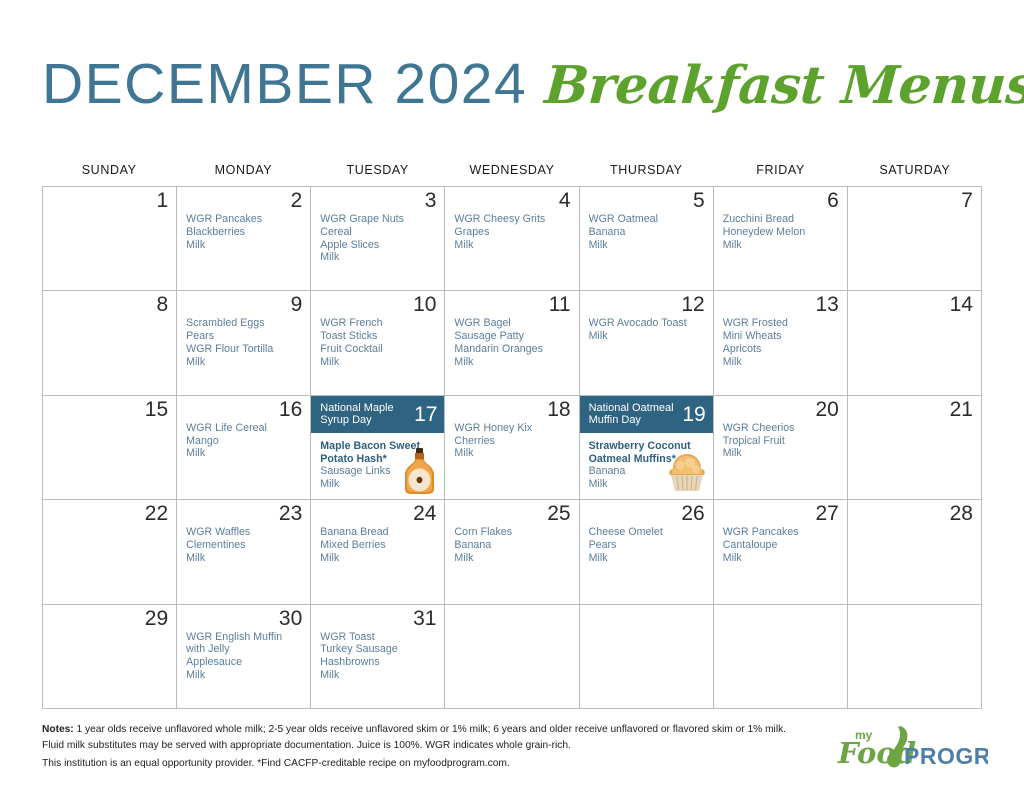  Describe the element at coordinates (780, 552) in the screenshot. I see `calendar-day-cell: 27 WGR Pancakes Cantaloupe Milk` at that location.